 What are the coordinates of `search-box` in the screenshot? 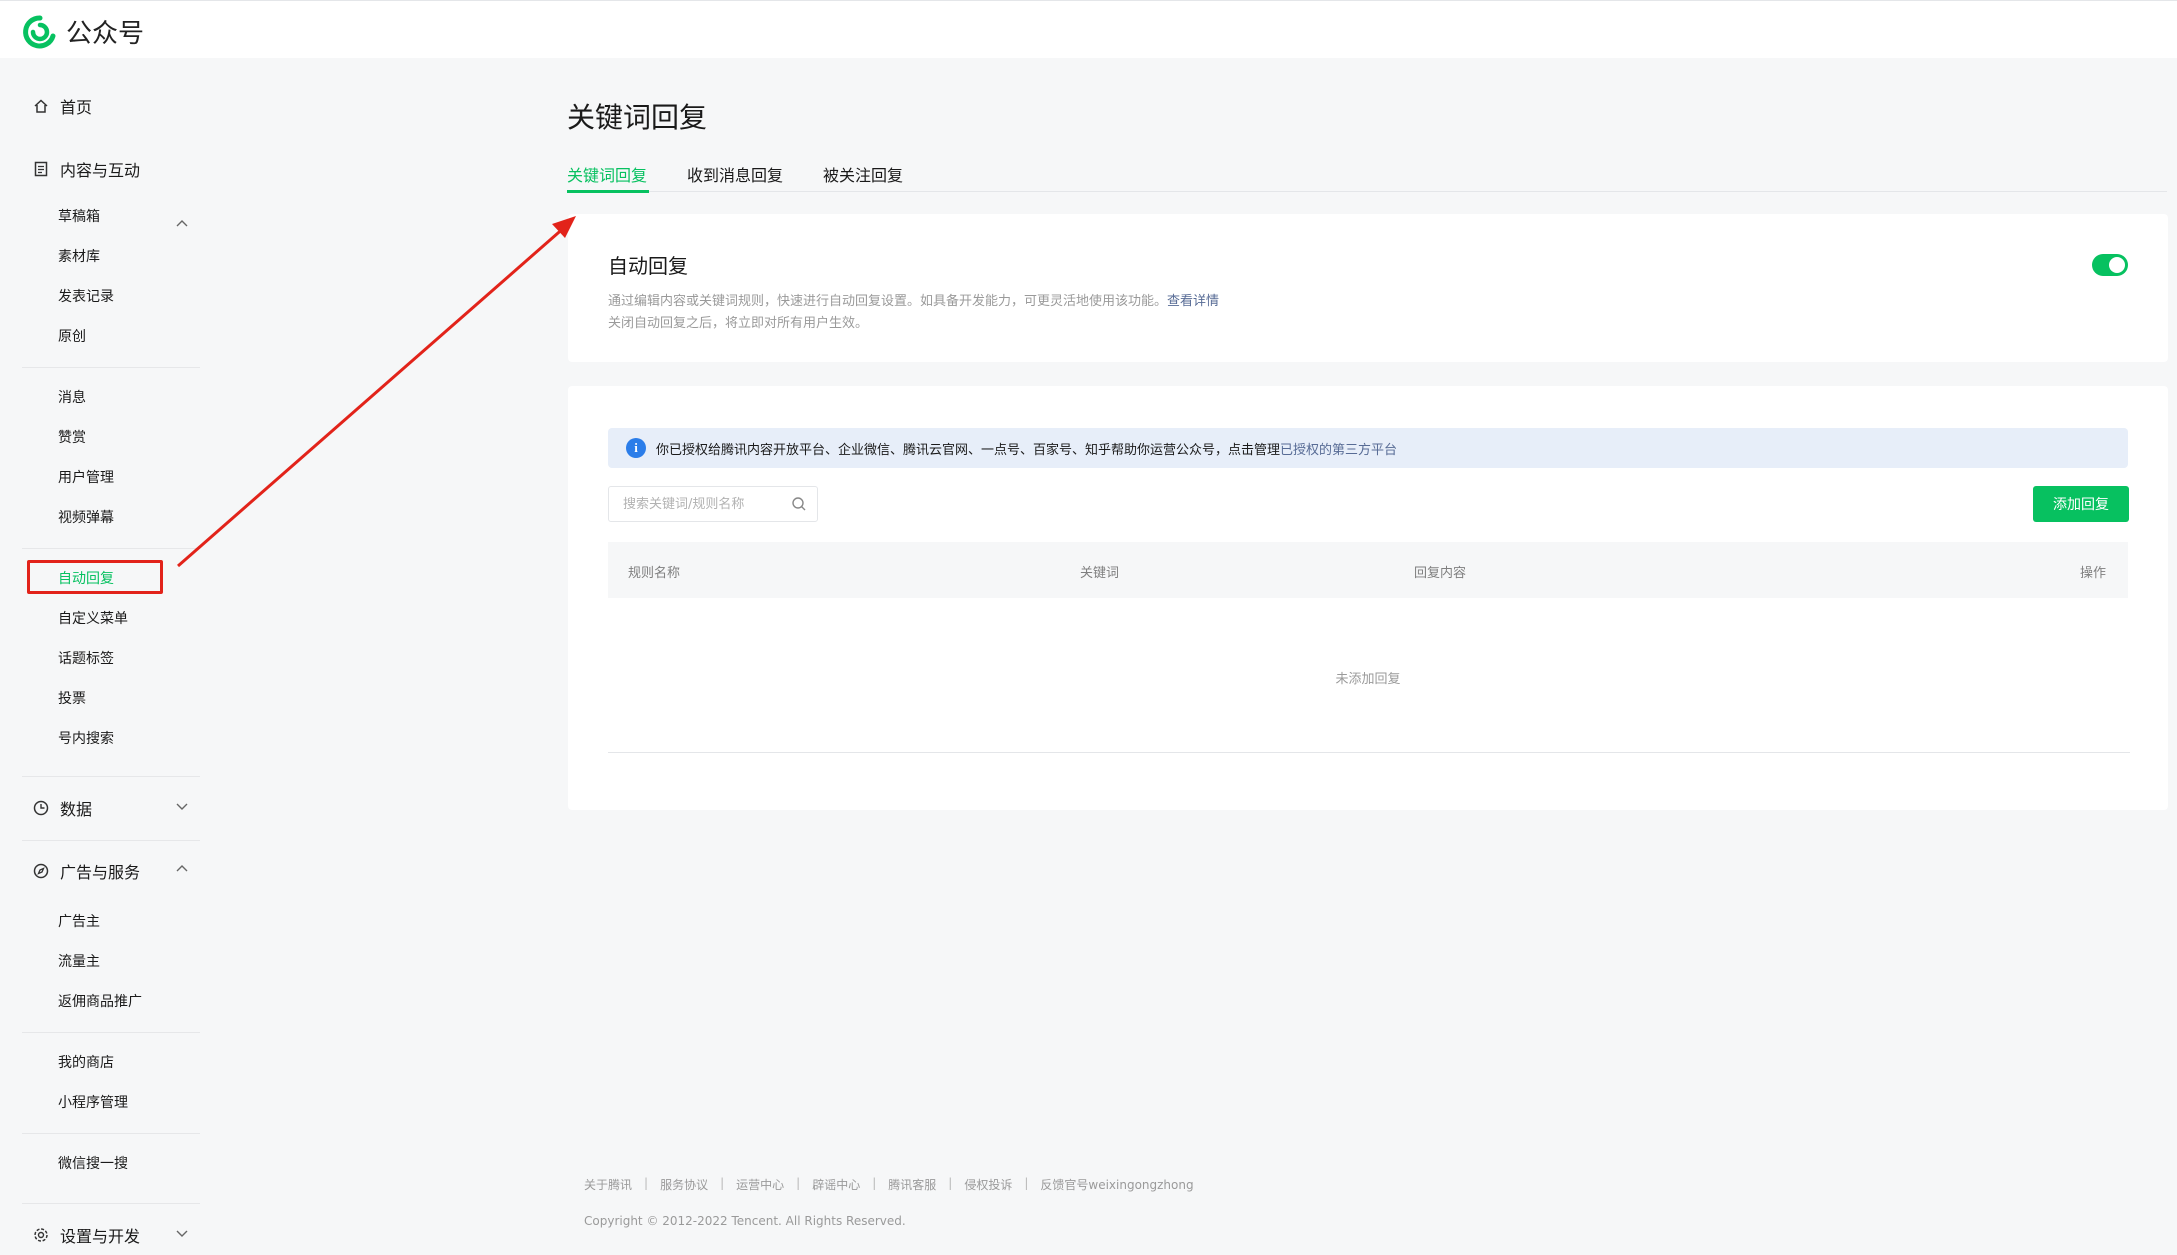 It's located at (713, 504).